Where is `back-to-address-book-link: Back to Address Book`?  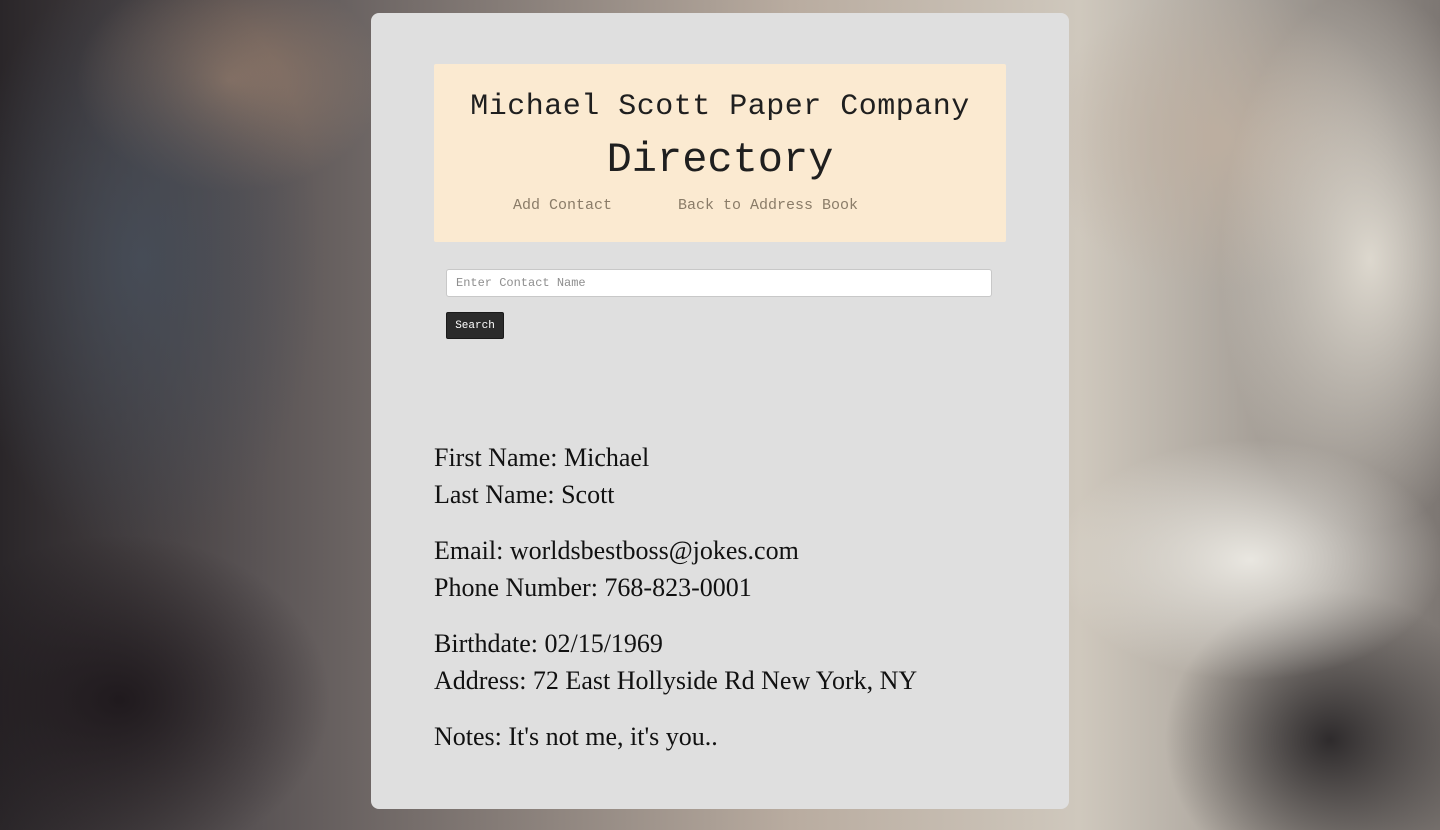 back-to-address-book-link: Back to Address Book is located at coordinates (768, 205).